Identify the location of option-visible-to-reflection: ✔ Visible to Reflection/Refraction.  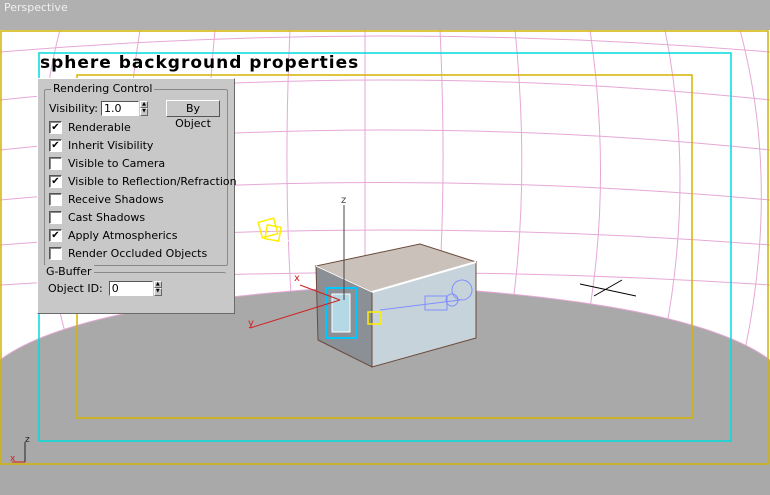
(143, 181).